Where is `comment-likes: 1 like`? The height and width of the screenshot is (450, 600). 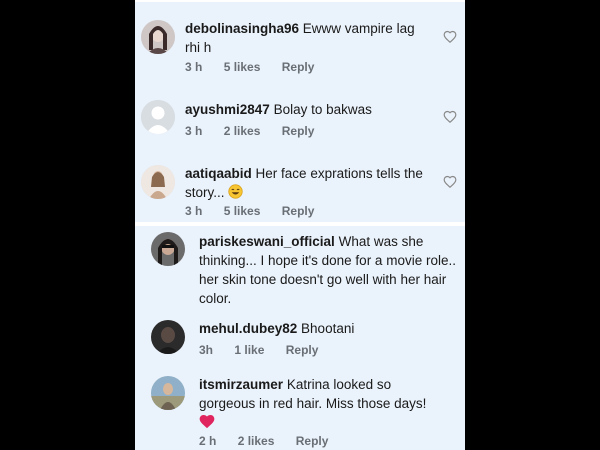
comment-likes: 1 like is located at coordinates (249, 350).